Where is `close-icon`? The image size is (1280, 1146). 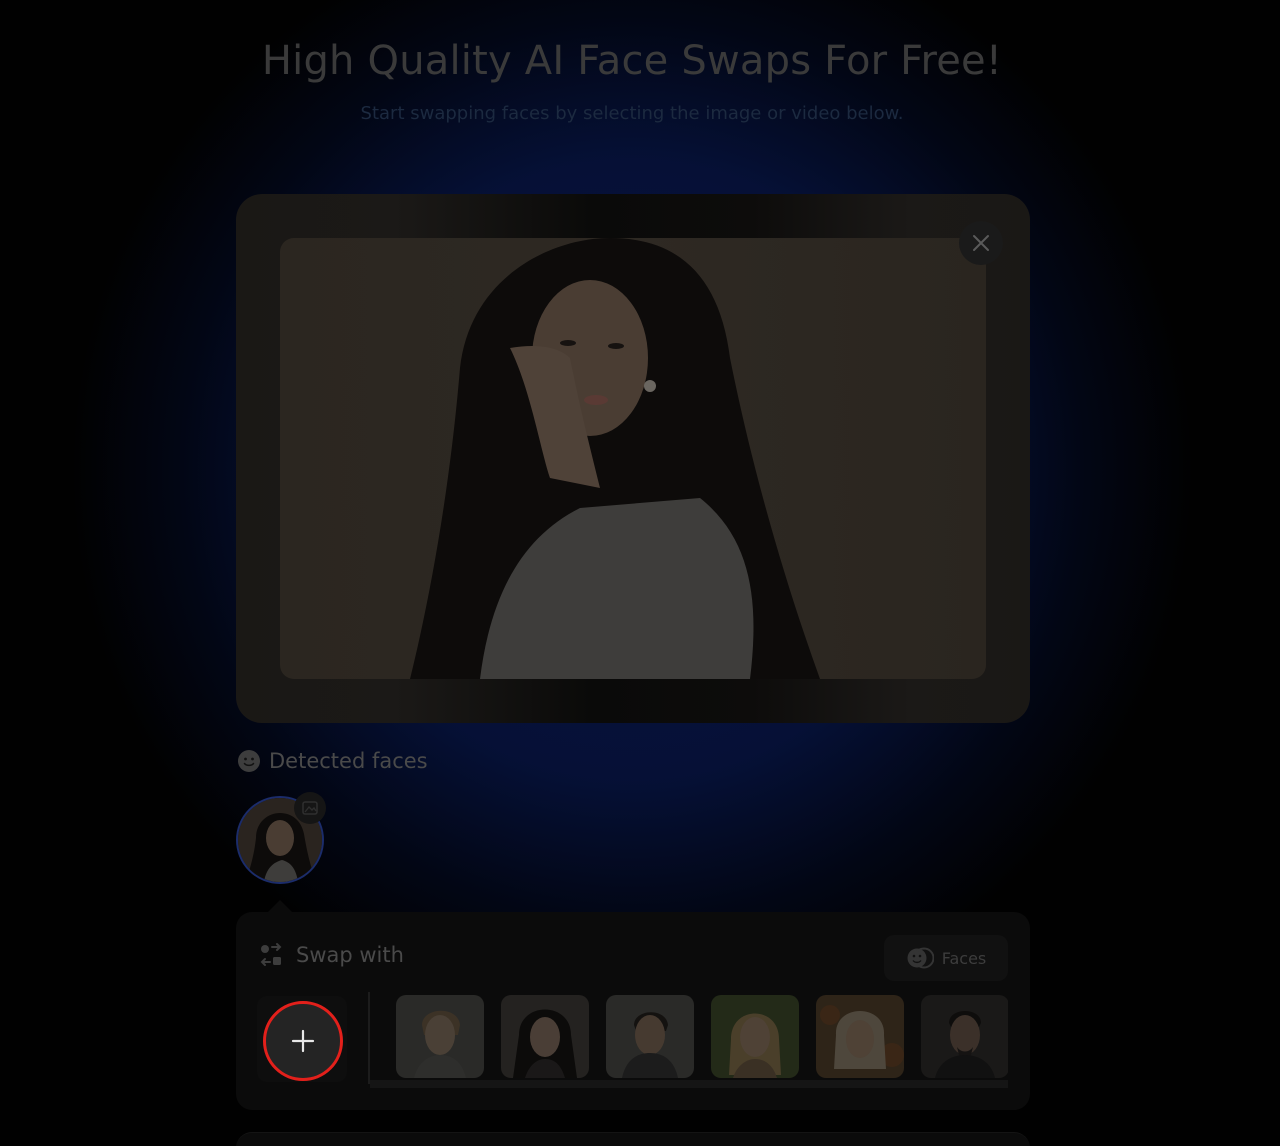
close-icon is located at coordinates (981, 243).